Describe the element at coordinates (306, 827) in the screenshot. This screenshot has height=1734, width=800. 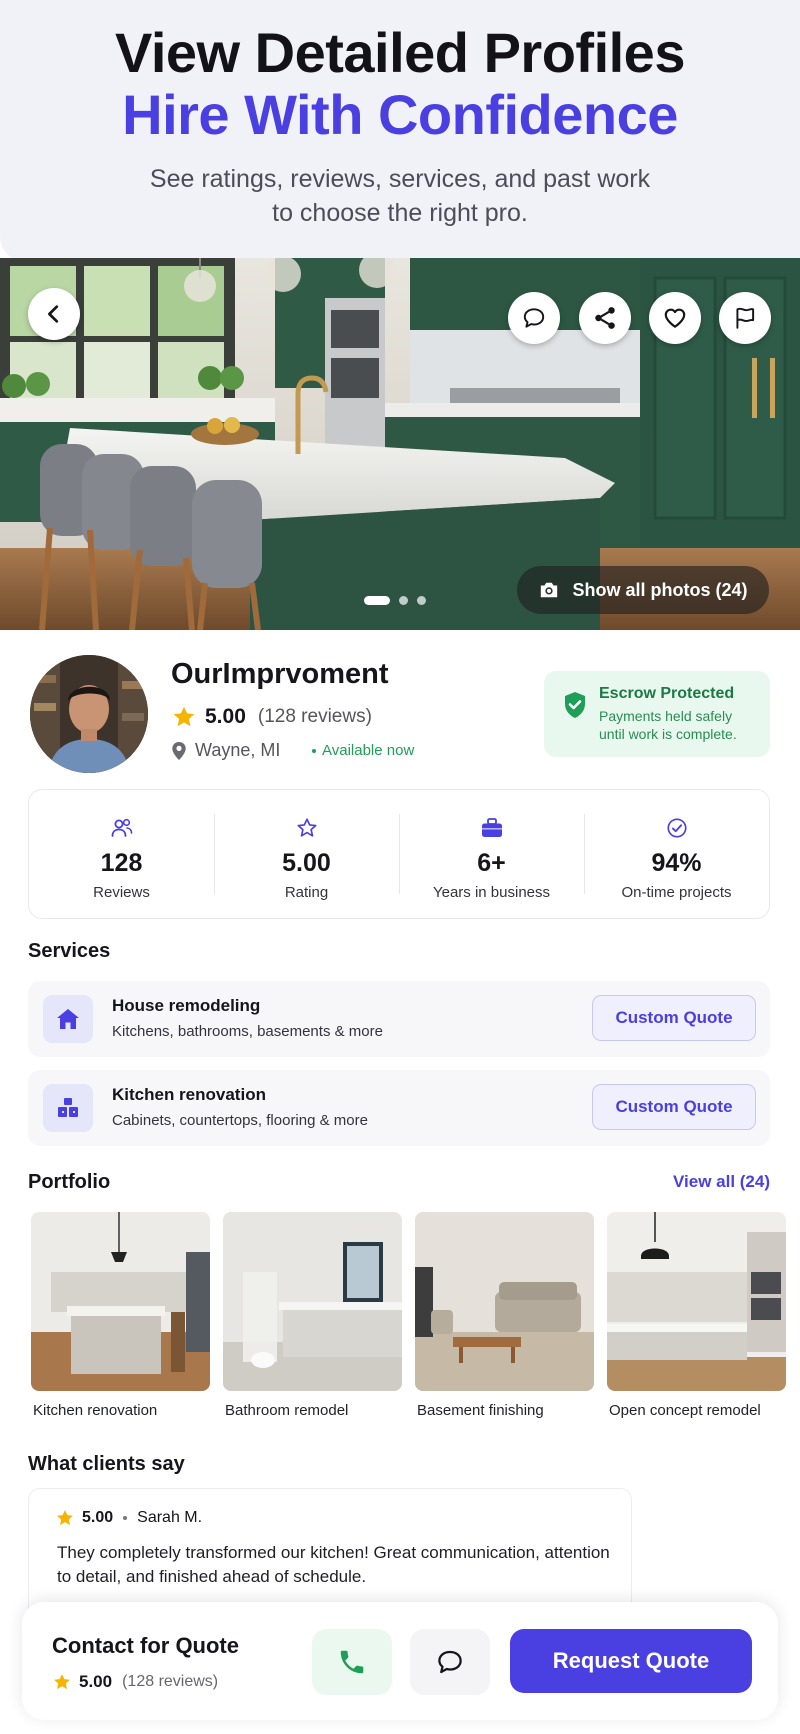
I see `star-outline-icon` at that location.